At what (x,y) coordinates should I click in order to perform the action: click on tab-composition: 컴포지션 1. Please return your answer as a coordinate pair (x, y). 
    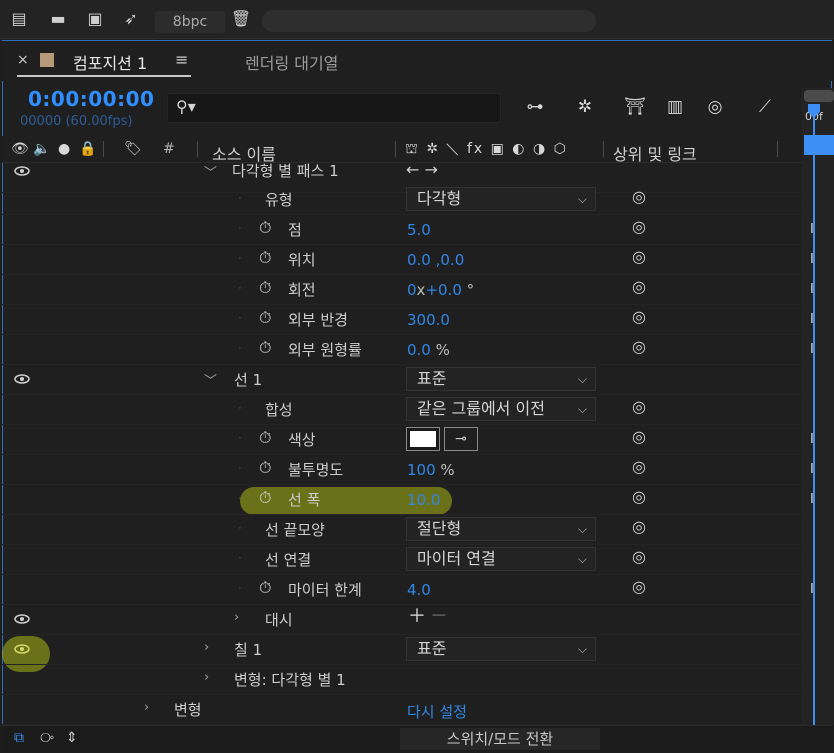
    Looking at the image, I should click on (110, 62).